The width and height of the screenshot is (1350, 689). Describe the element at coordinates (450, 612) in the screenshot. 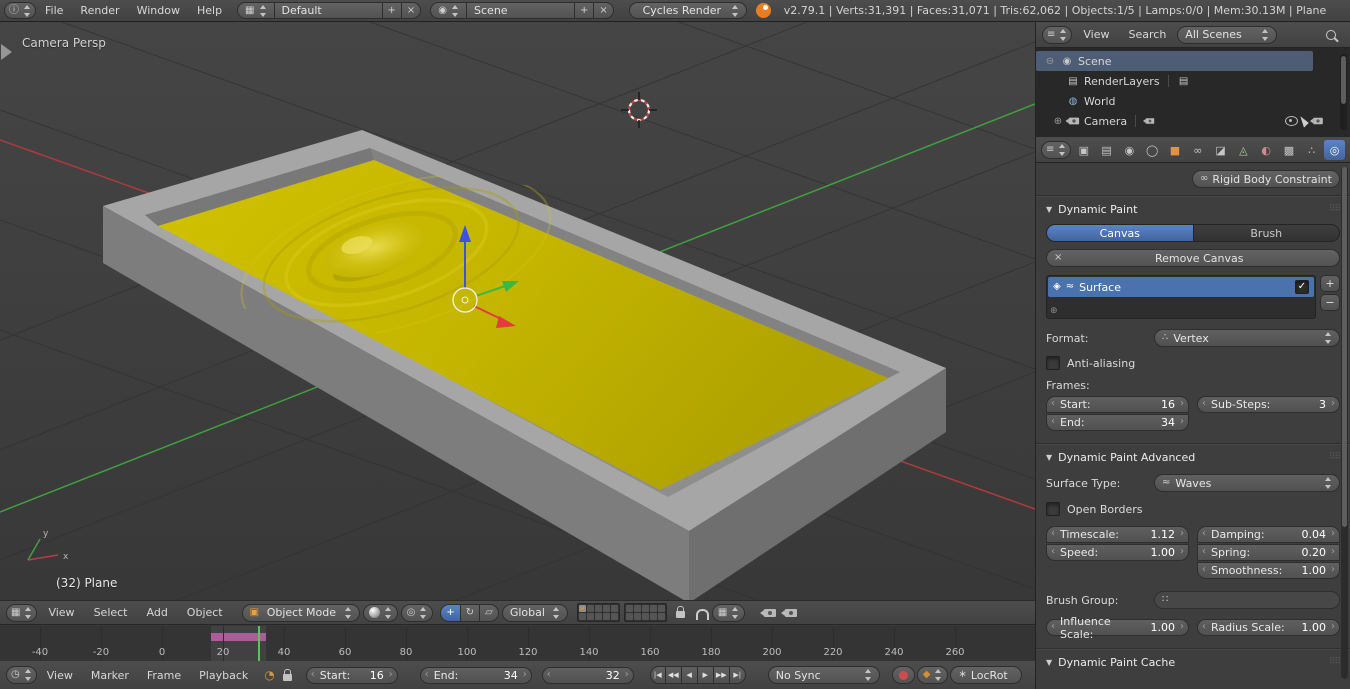

I see `translate-manipulator-button: +` at that location.